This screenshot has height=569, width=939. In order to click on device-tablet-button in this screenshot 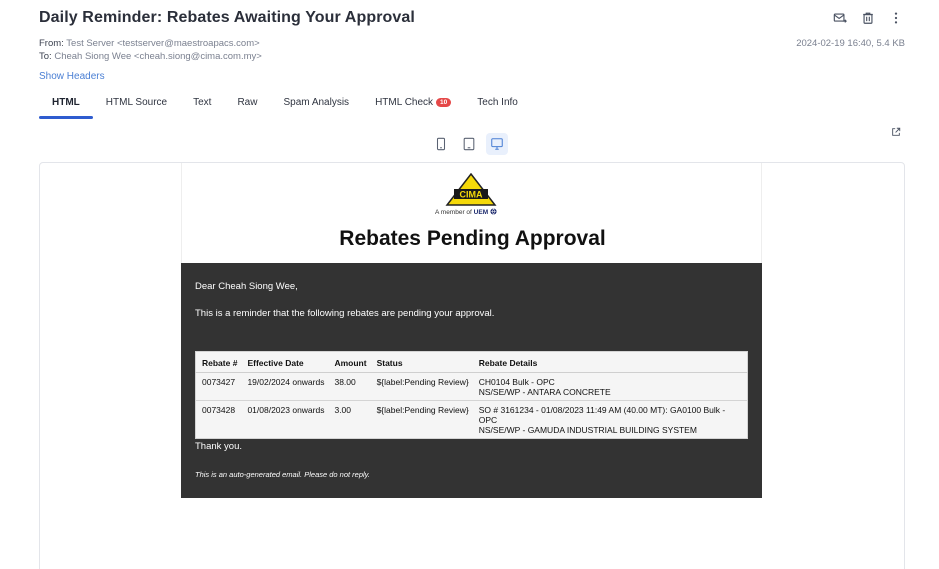, I will do `click(469, 144)`.